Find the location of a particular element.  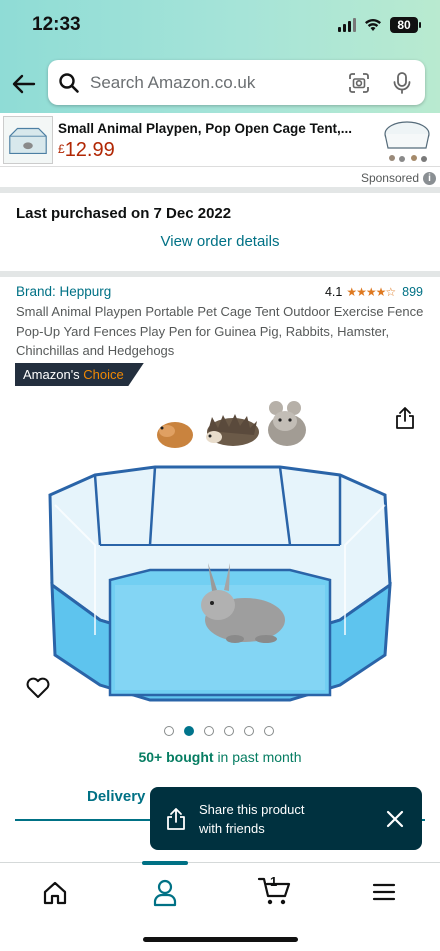

bought-count: 50+ bought is located at coordinates (176, 757).